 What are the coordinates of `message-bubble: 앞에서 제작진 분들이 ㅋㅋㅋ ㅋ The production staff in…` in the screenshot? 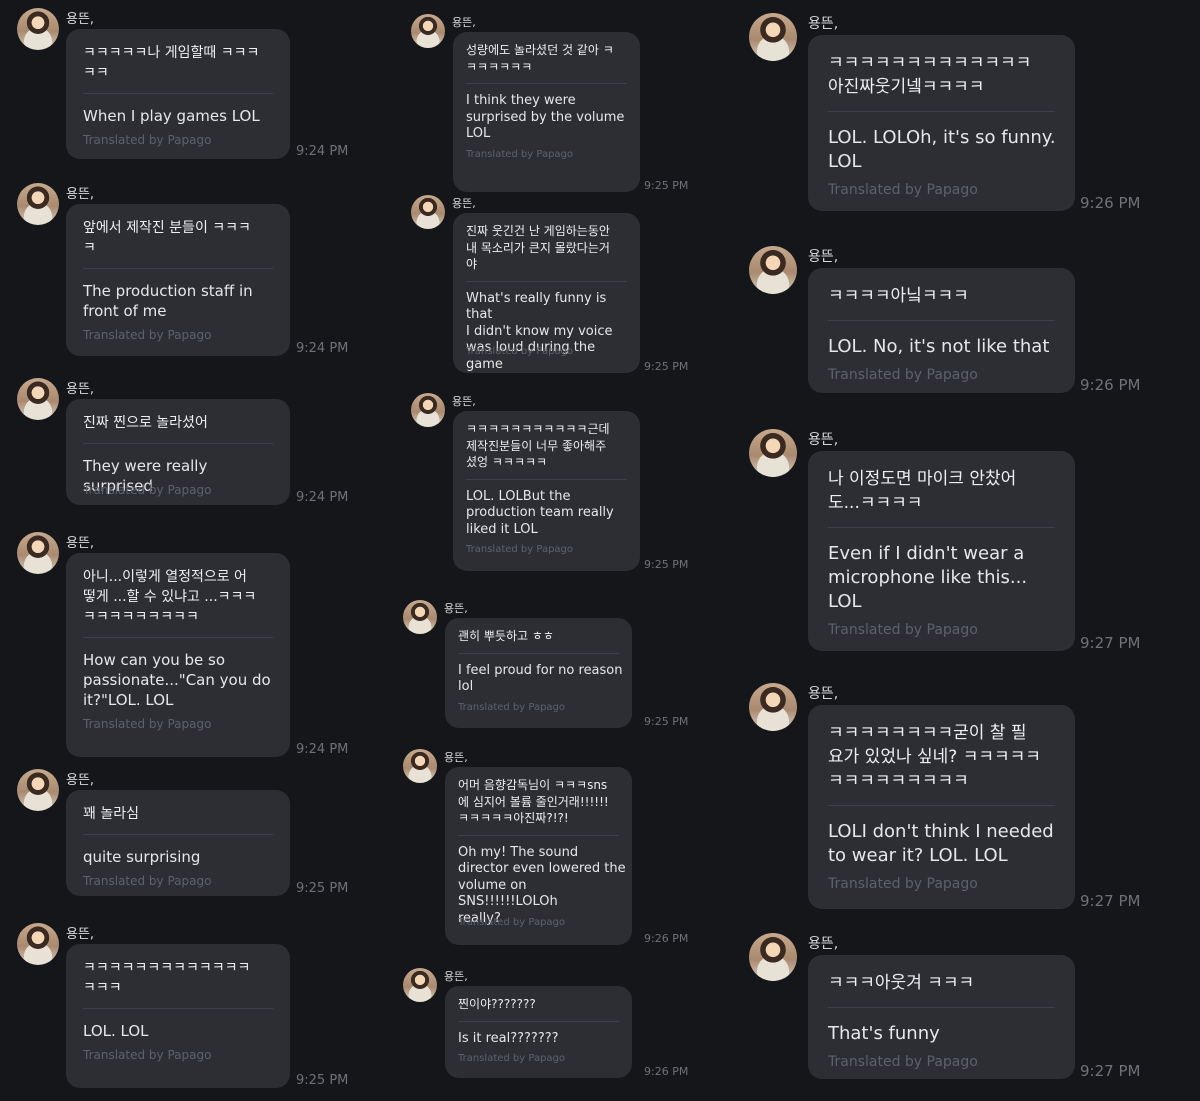 It's located at (178, 280).